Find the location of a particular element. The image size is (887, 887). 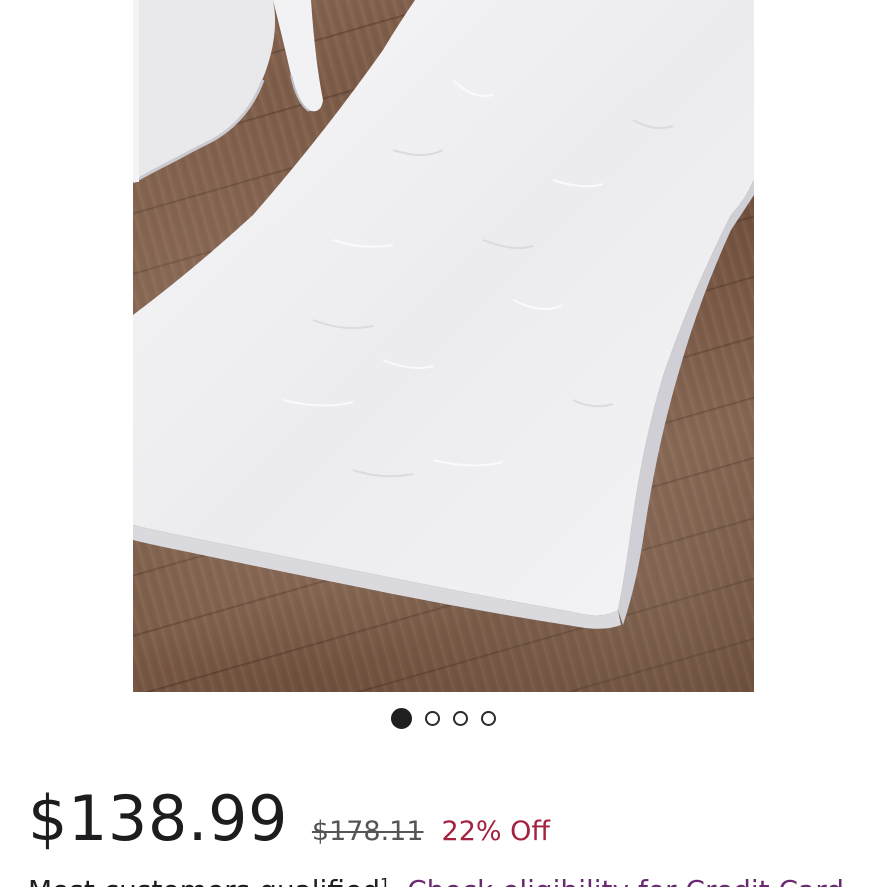

current-price: $138.99 is located at coordinates (158, 818).